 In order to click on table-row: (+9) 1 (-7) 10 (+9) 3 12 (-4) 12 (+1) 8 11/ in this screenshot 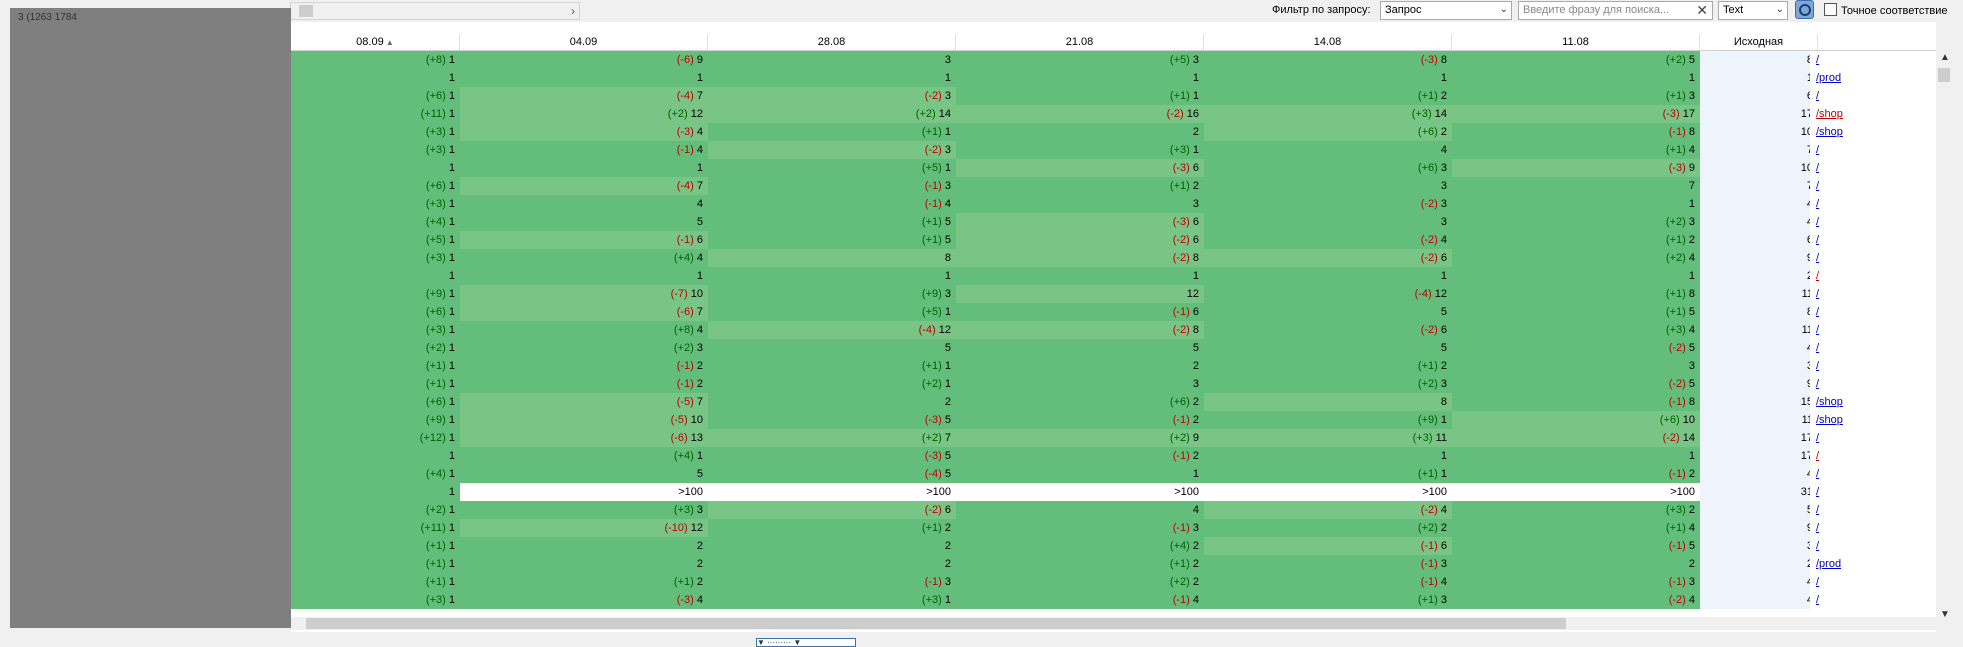, I will do `click(1113, 294)`.